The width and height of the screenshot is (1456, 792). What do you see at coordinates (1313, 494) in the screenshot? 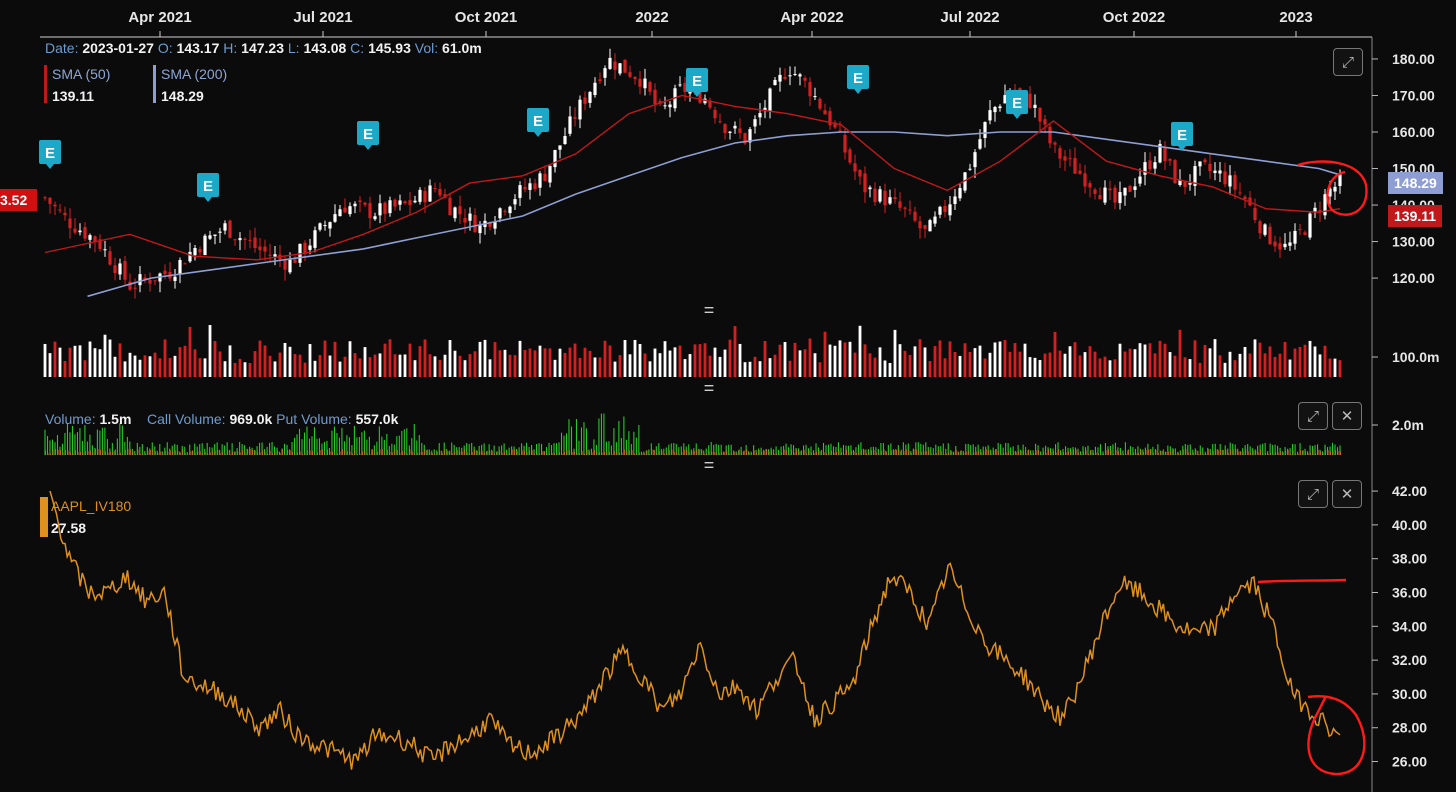
I see `iv-expand-button: ⤢` at bounding box center [1313, 494].